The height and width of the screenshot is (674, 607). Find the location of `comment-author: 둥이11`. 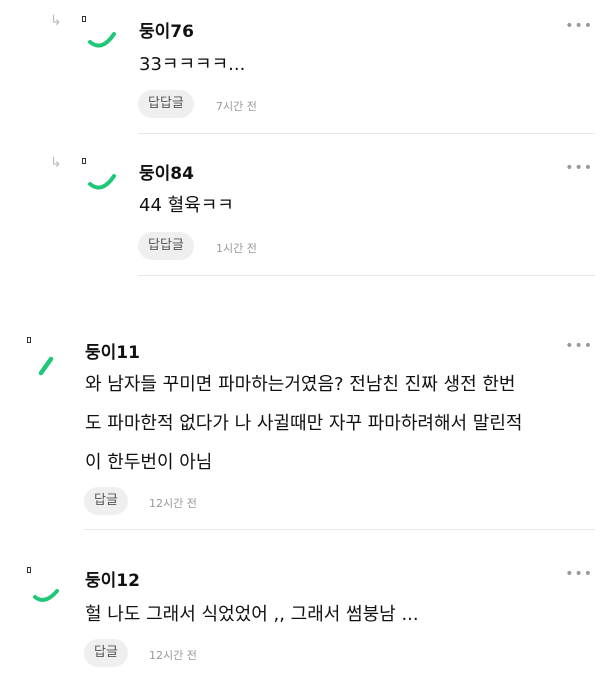

comment-author: 둥이11 is located at coordinates (112, 350).